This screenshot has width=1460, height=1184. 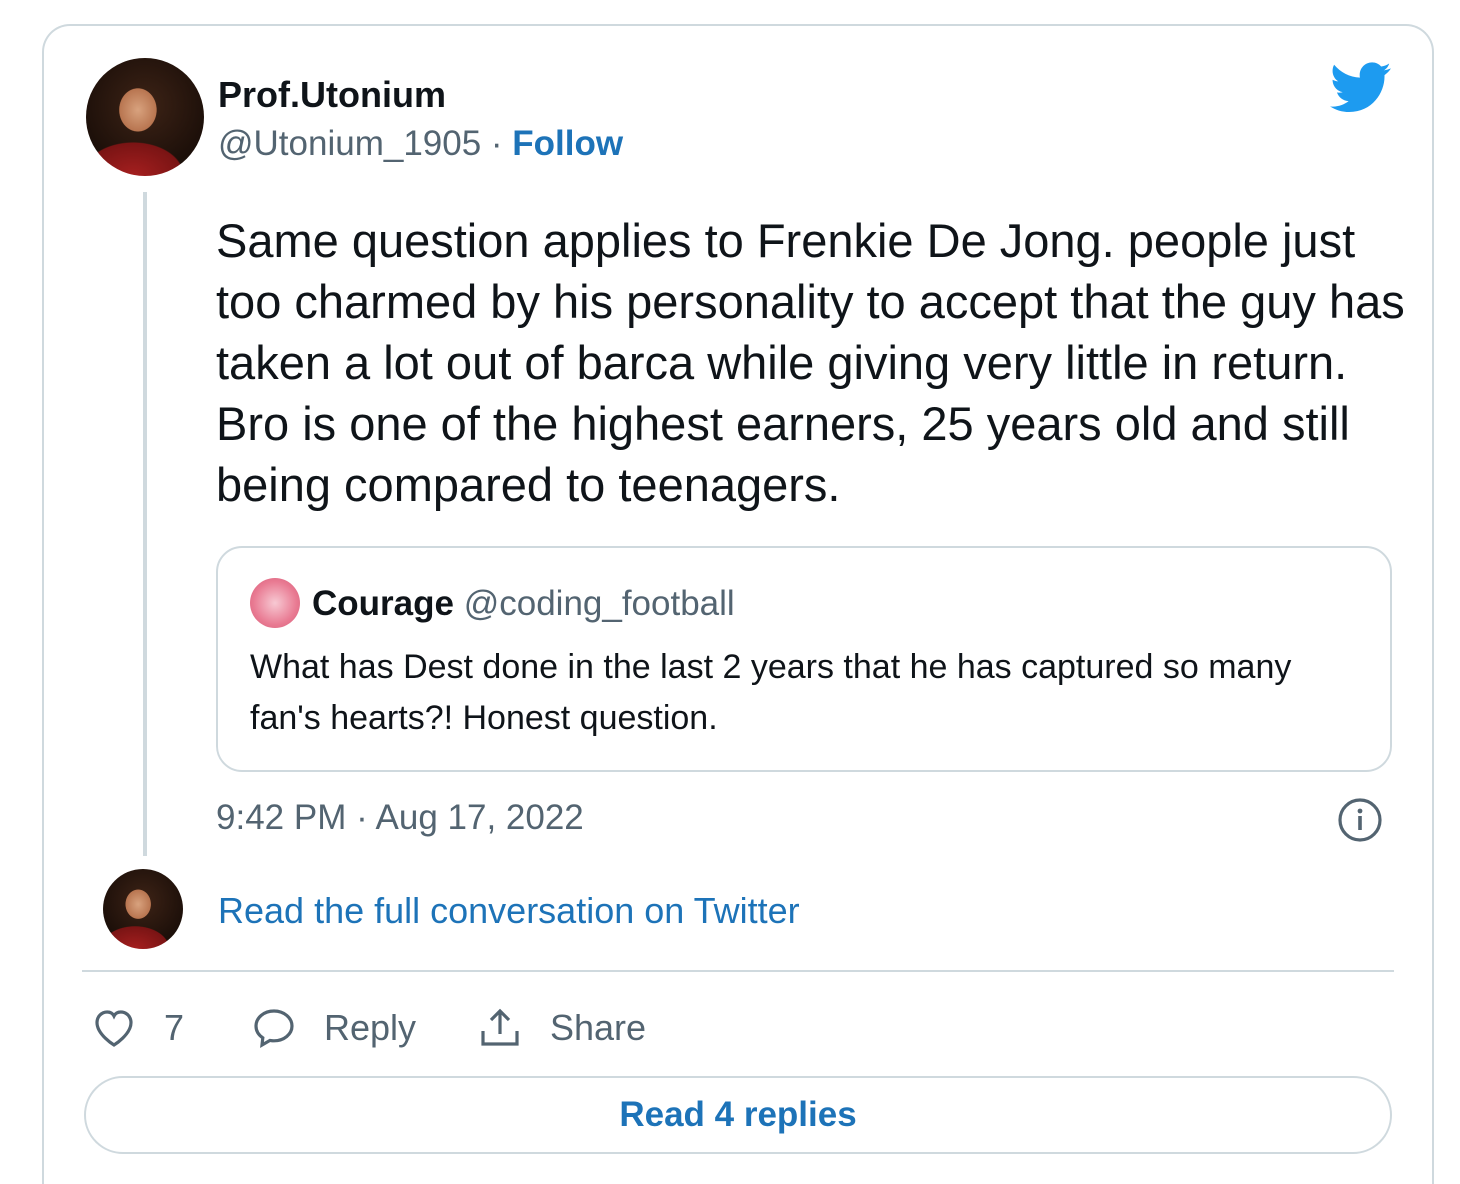 What do you see at coordinates (1361, 88) in the screenshot?
I see `twitter-bird-icon` at bounding box center [1361, 88].